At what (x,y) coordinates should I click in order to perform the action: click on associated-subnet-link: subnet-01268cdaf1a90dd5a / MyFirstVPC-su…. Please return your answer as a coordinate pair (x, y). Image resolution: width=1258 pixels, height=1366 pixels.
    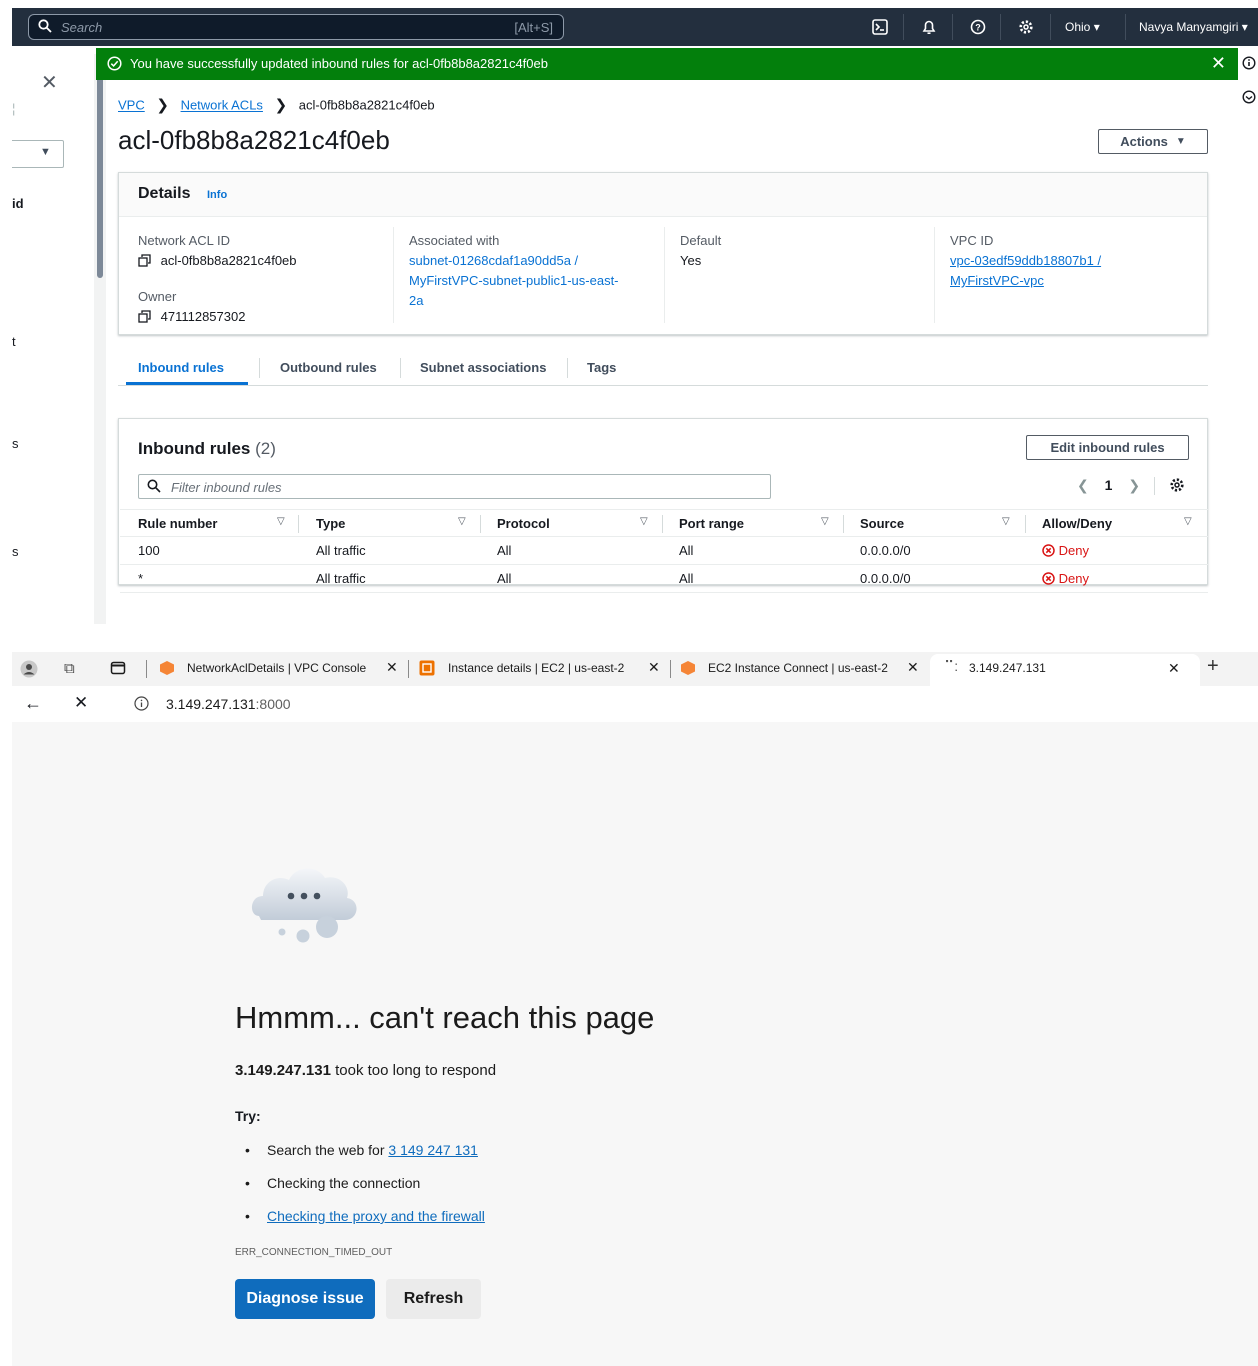
    Looking at the image, I should click on (514, 281).